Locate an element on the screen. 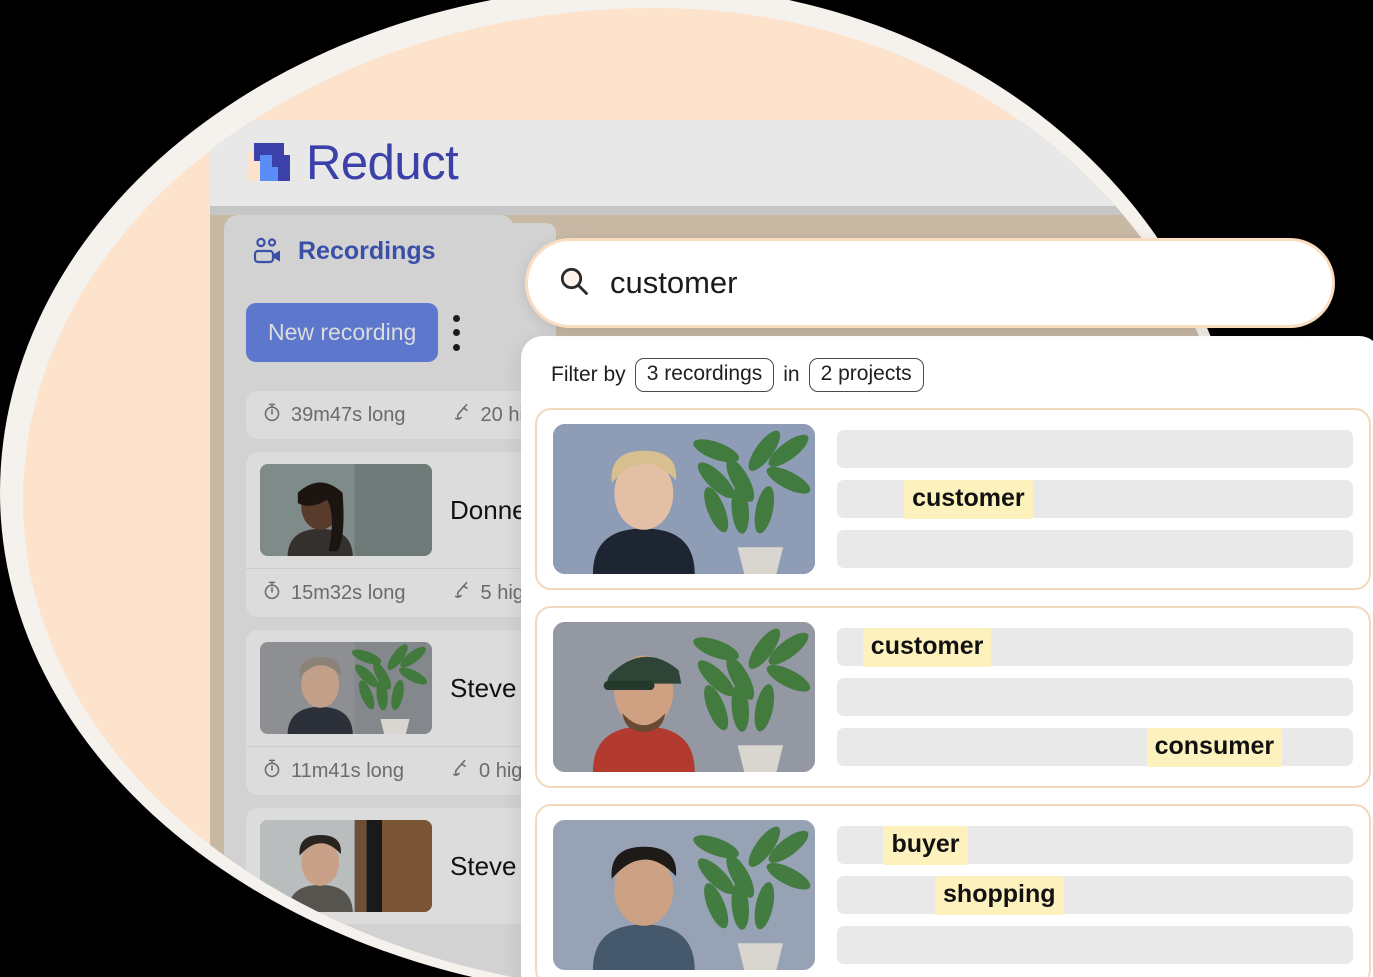 This screenshot has width=1373, height=977. search-result-card: customer is located at coordinates (953, 499).